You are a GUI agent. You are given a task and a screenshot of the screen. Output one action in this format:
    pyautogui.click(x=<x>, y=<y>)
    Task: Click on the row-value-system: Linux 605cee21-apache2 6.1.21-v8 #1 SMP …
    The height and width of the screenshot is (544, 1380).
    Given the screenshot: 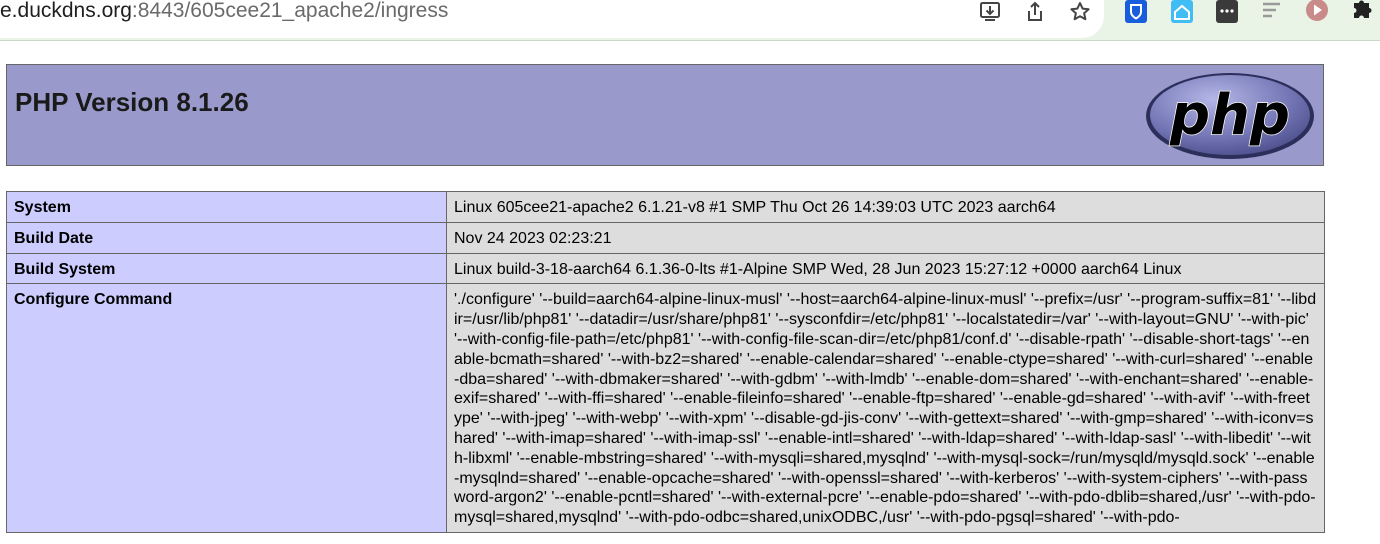 What is the action you would take?
    pyautogui.click(x=885, y=207)
    